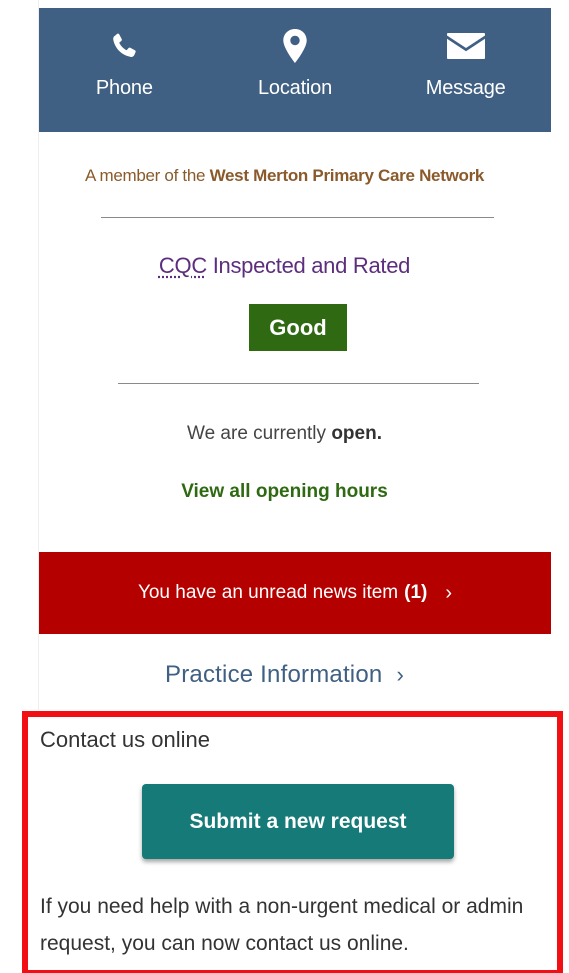 The height and width of the screenshot is (973, 569). I want to click on cqc-heading-rest: Inspected and Rated, so click(308, 265).